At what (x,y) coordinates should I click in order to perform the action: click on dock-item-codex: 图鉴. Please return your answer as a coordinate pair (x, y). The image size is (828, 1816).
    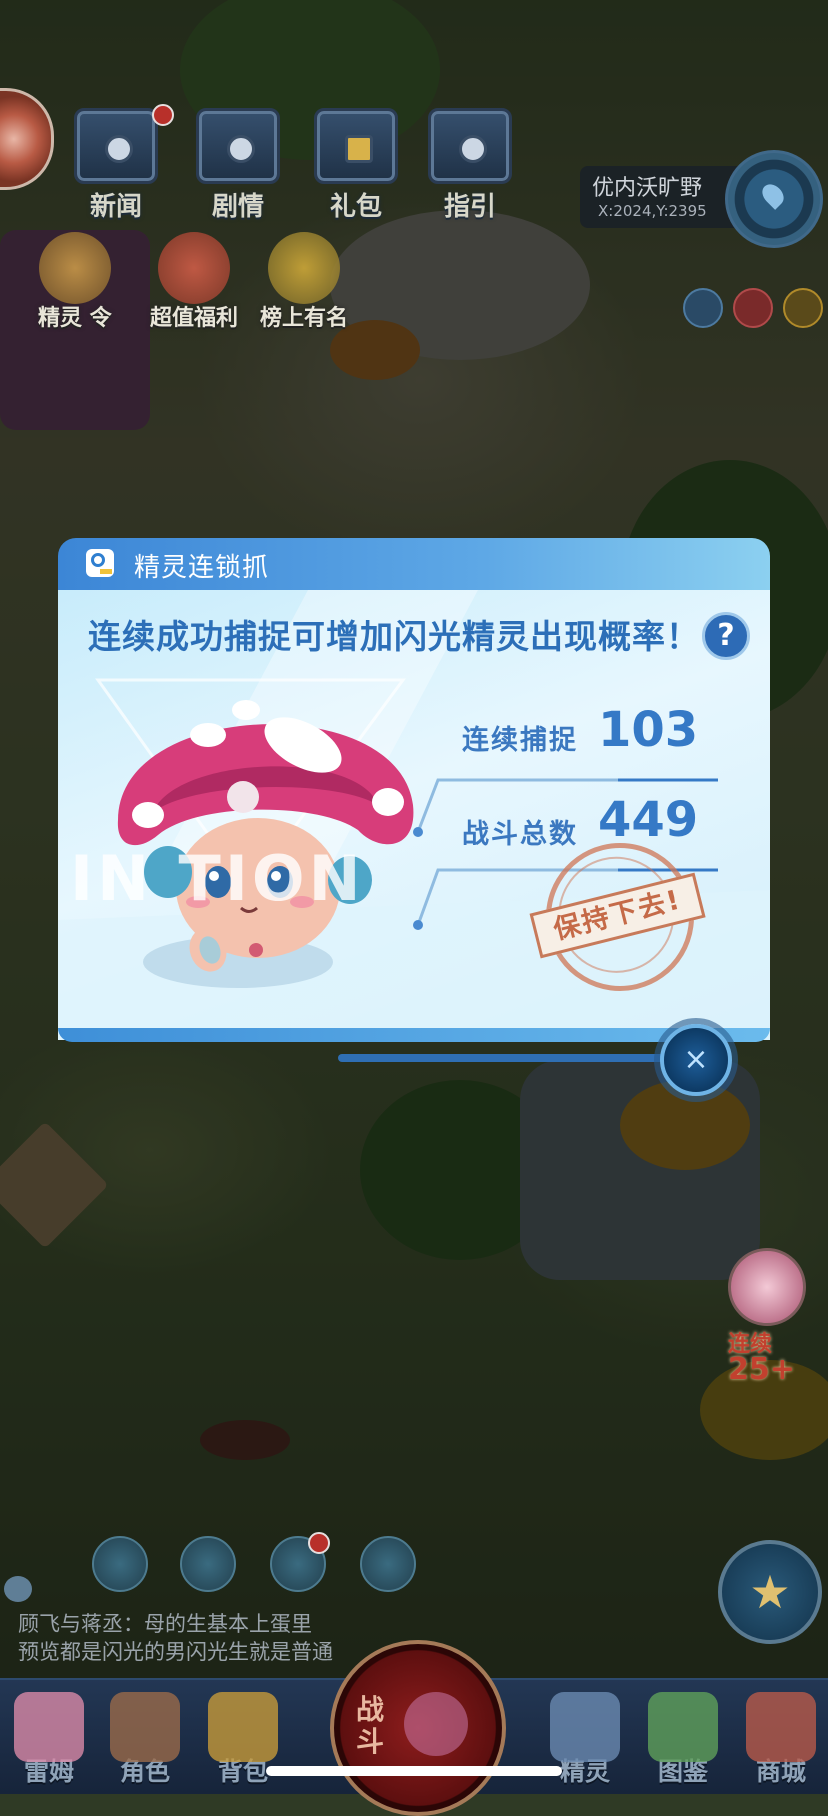
    Looking at the image, I should click on (683, 1740).